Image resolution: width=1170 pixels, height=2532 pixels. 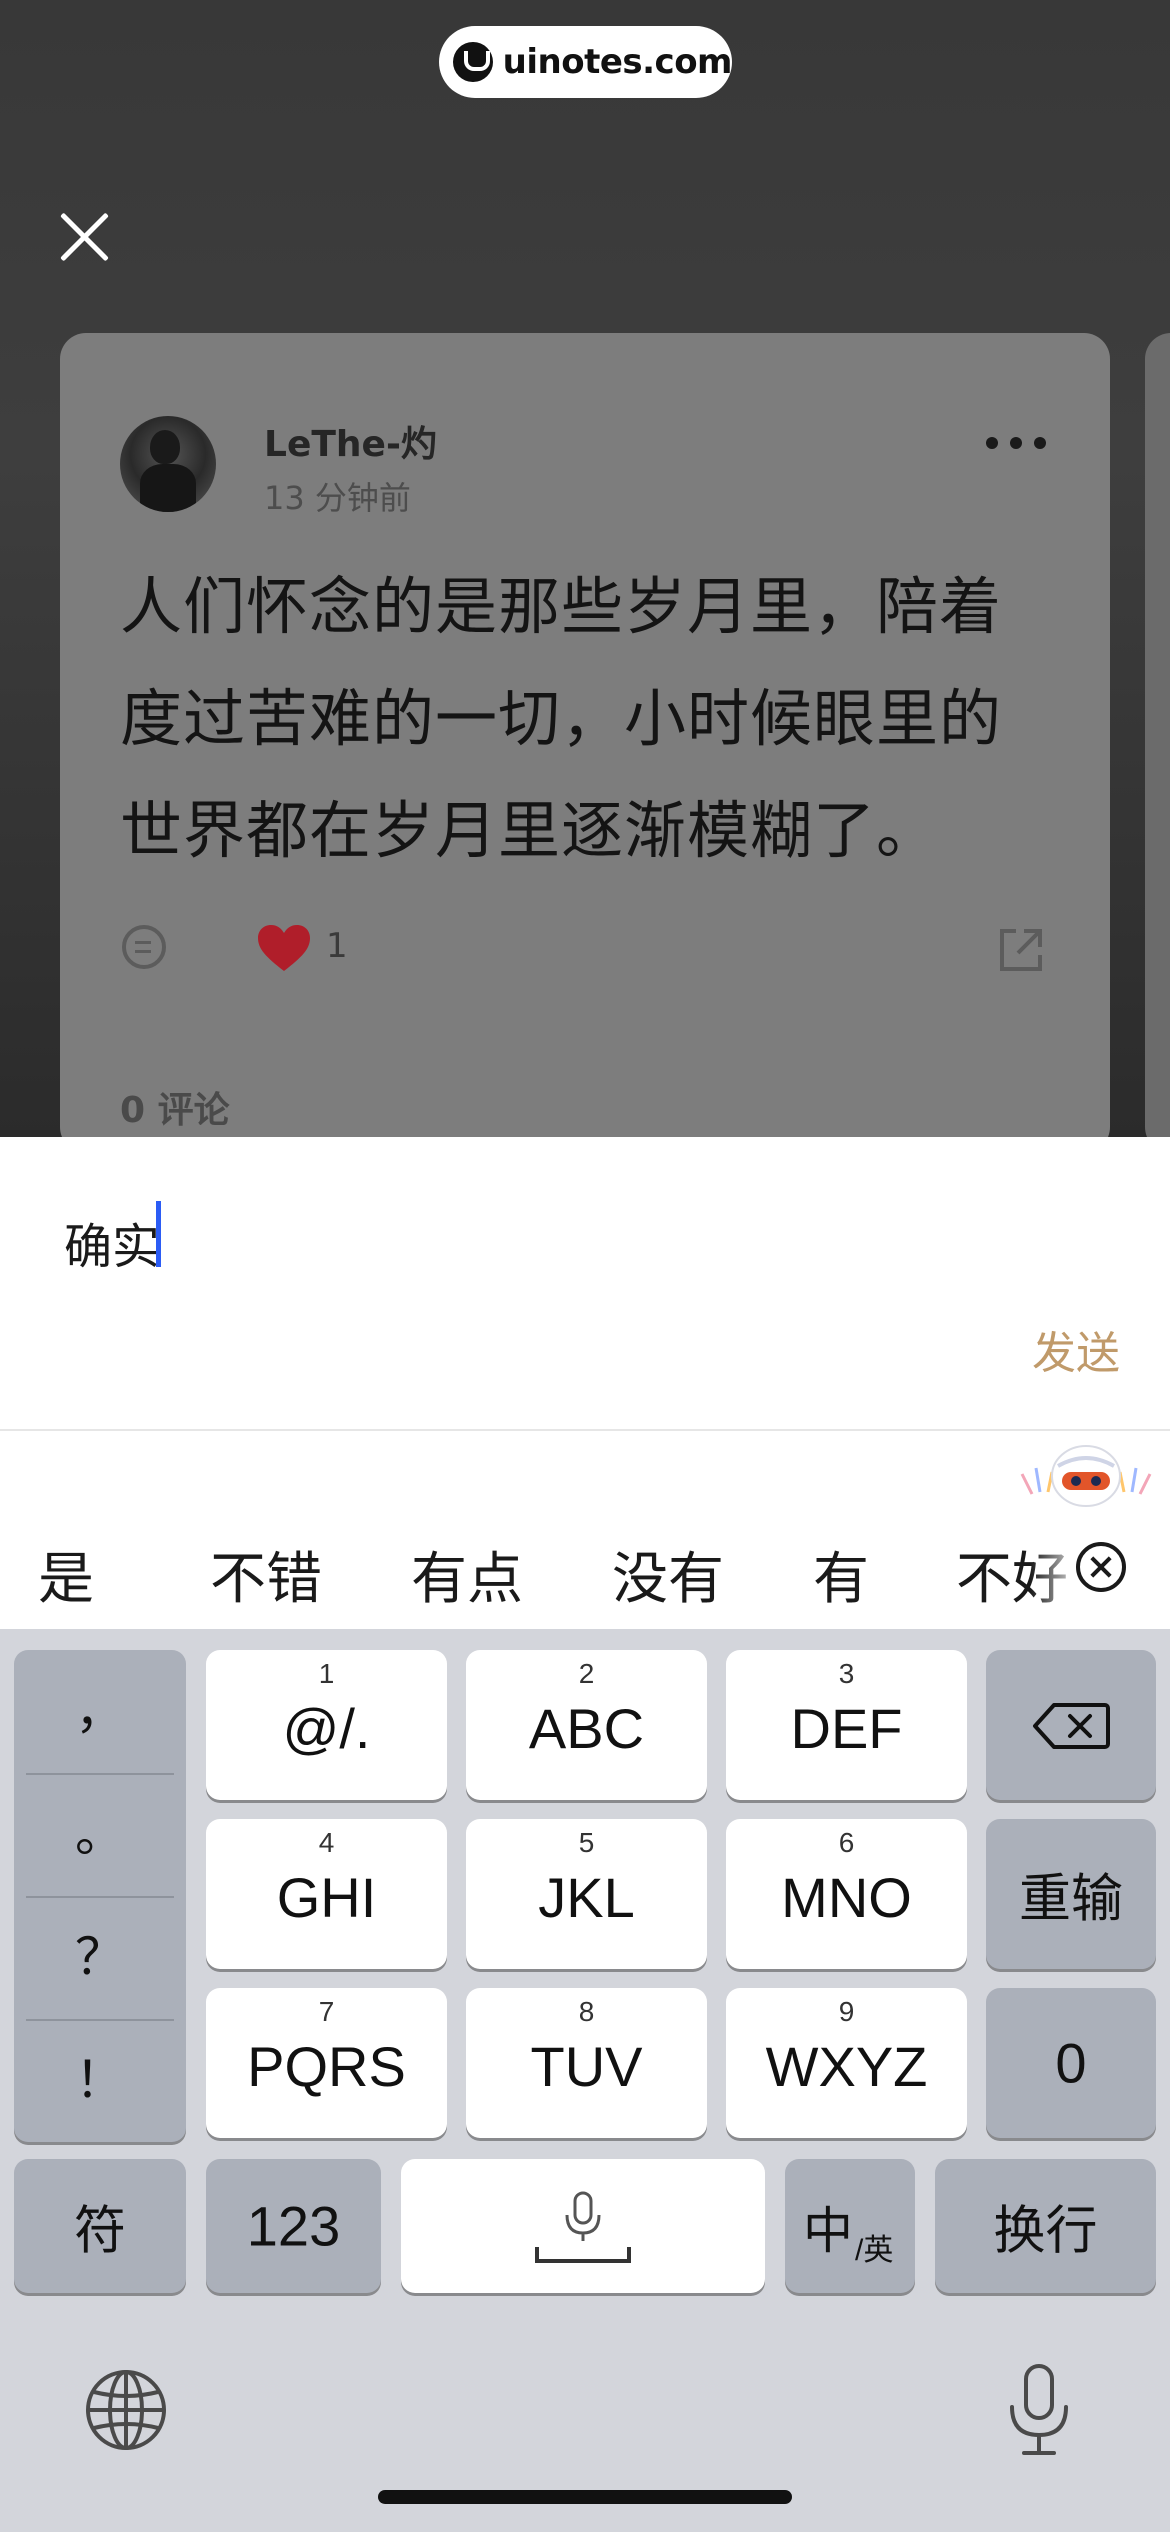 What do you see at coordinates (175, 1107) in the screenshot?
I see `comments-count: 0 评论` at bounding box center [175, 1107].